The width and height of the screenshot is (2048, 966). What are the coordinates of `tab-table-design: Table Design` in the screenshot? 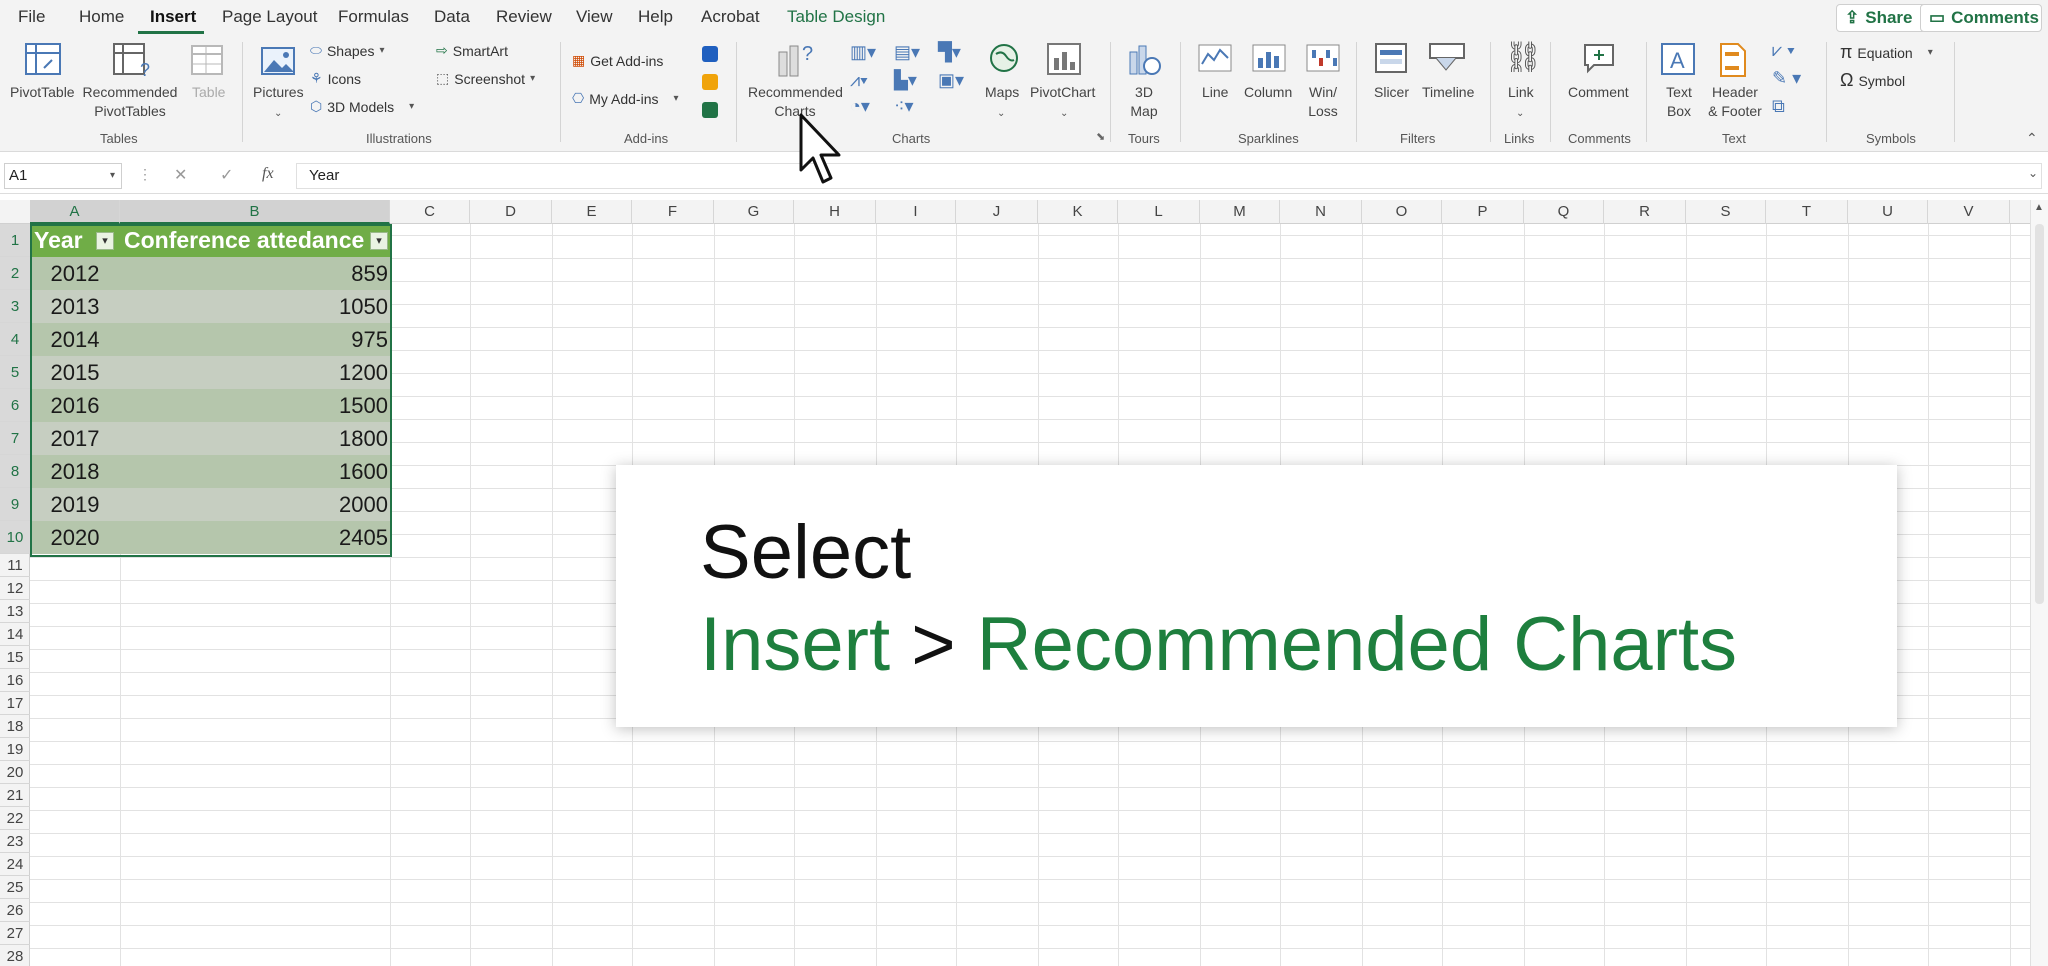 It's located at (836, 17).